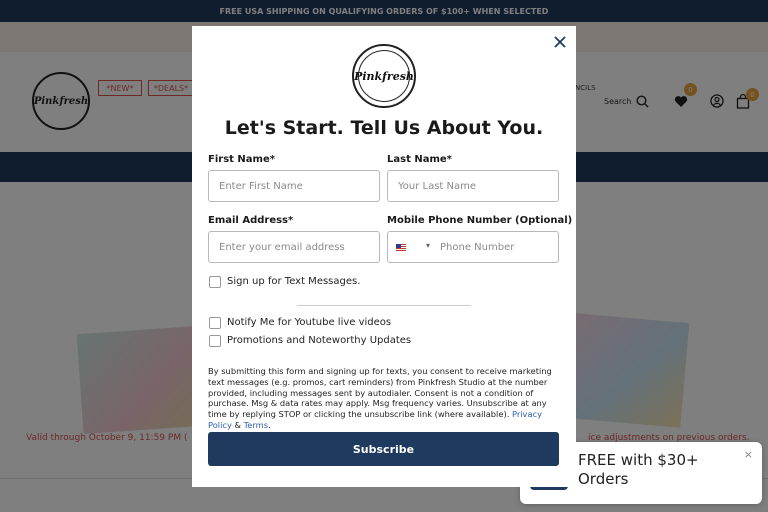  I want to click on email-field, so click(294, 247).